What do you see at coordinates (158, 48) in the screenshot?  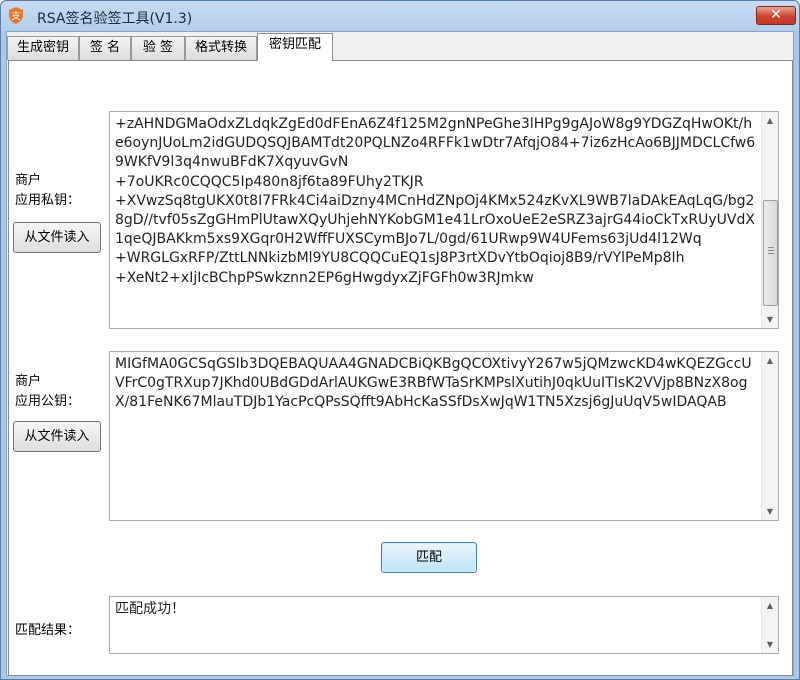 I see `tab-verify: 验 签` at bounding box center [158, 48].